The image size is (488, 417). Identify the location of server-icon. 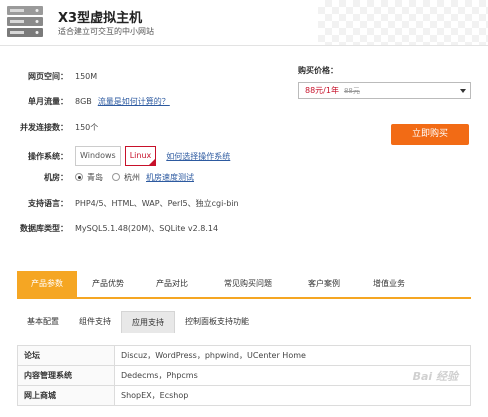
(25, 21).